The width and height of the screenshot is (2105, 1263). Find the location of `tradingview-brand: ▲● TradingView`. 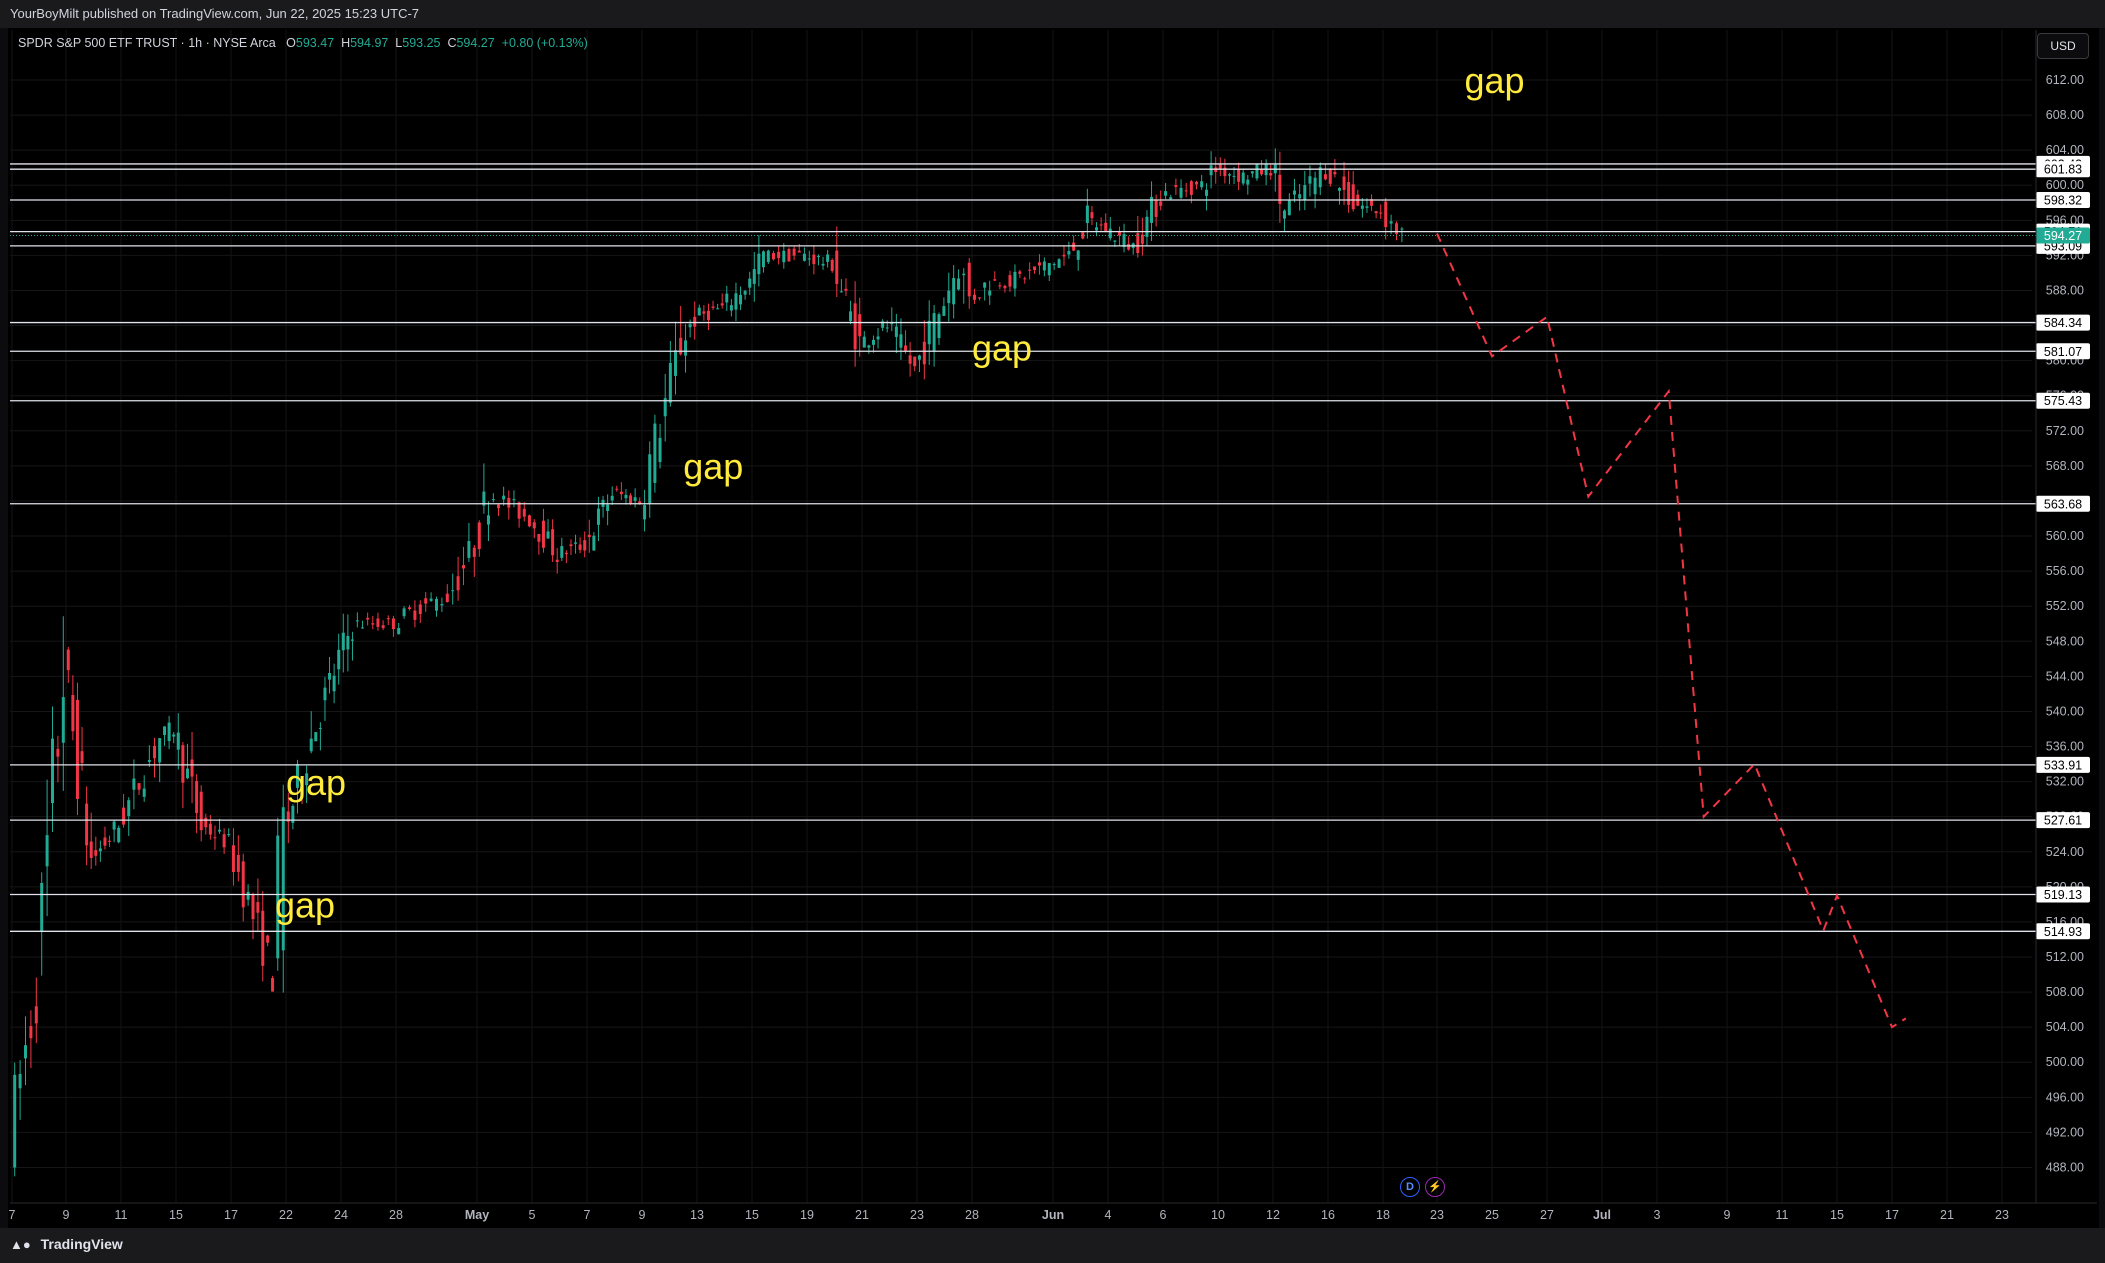

tradingview-brand: ▲● TradingView is located at coordinates (66, 1244).